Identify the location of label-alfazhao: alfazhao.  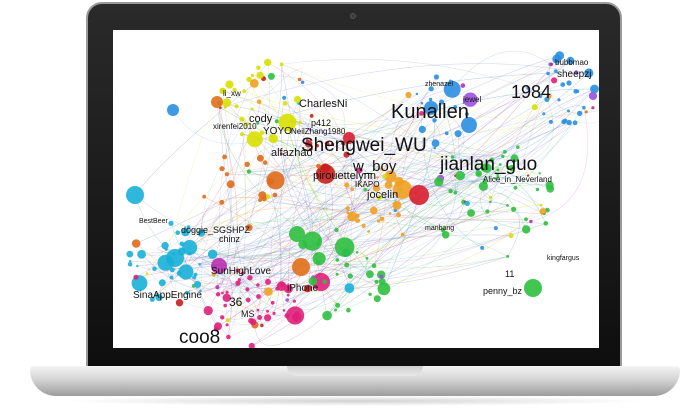
(292, 153).